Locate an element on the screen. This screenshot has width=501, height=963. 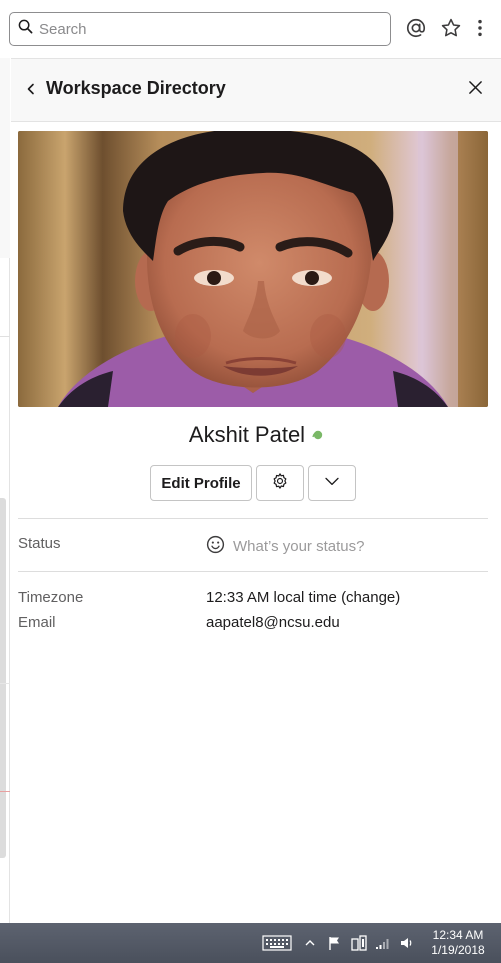
signal-icon is located at coordinates (383, 943).